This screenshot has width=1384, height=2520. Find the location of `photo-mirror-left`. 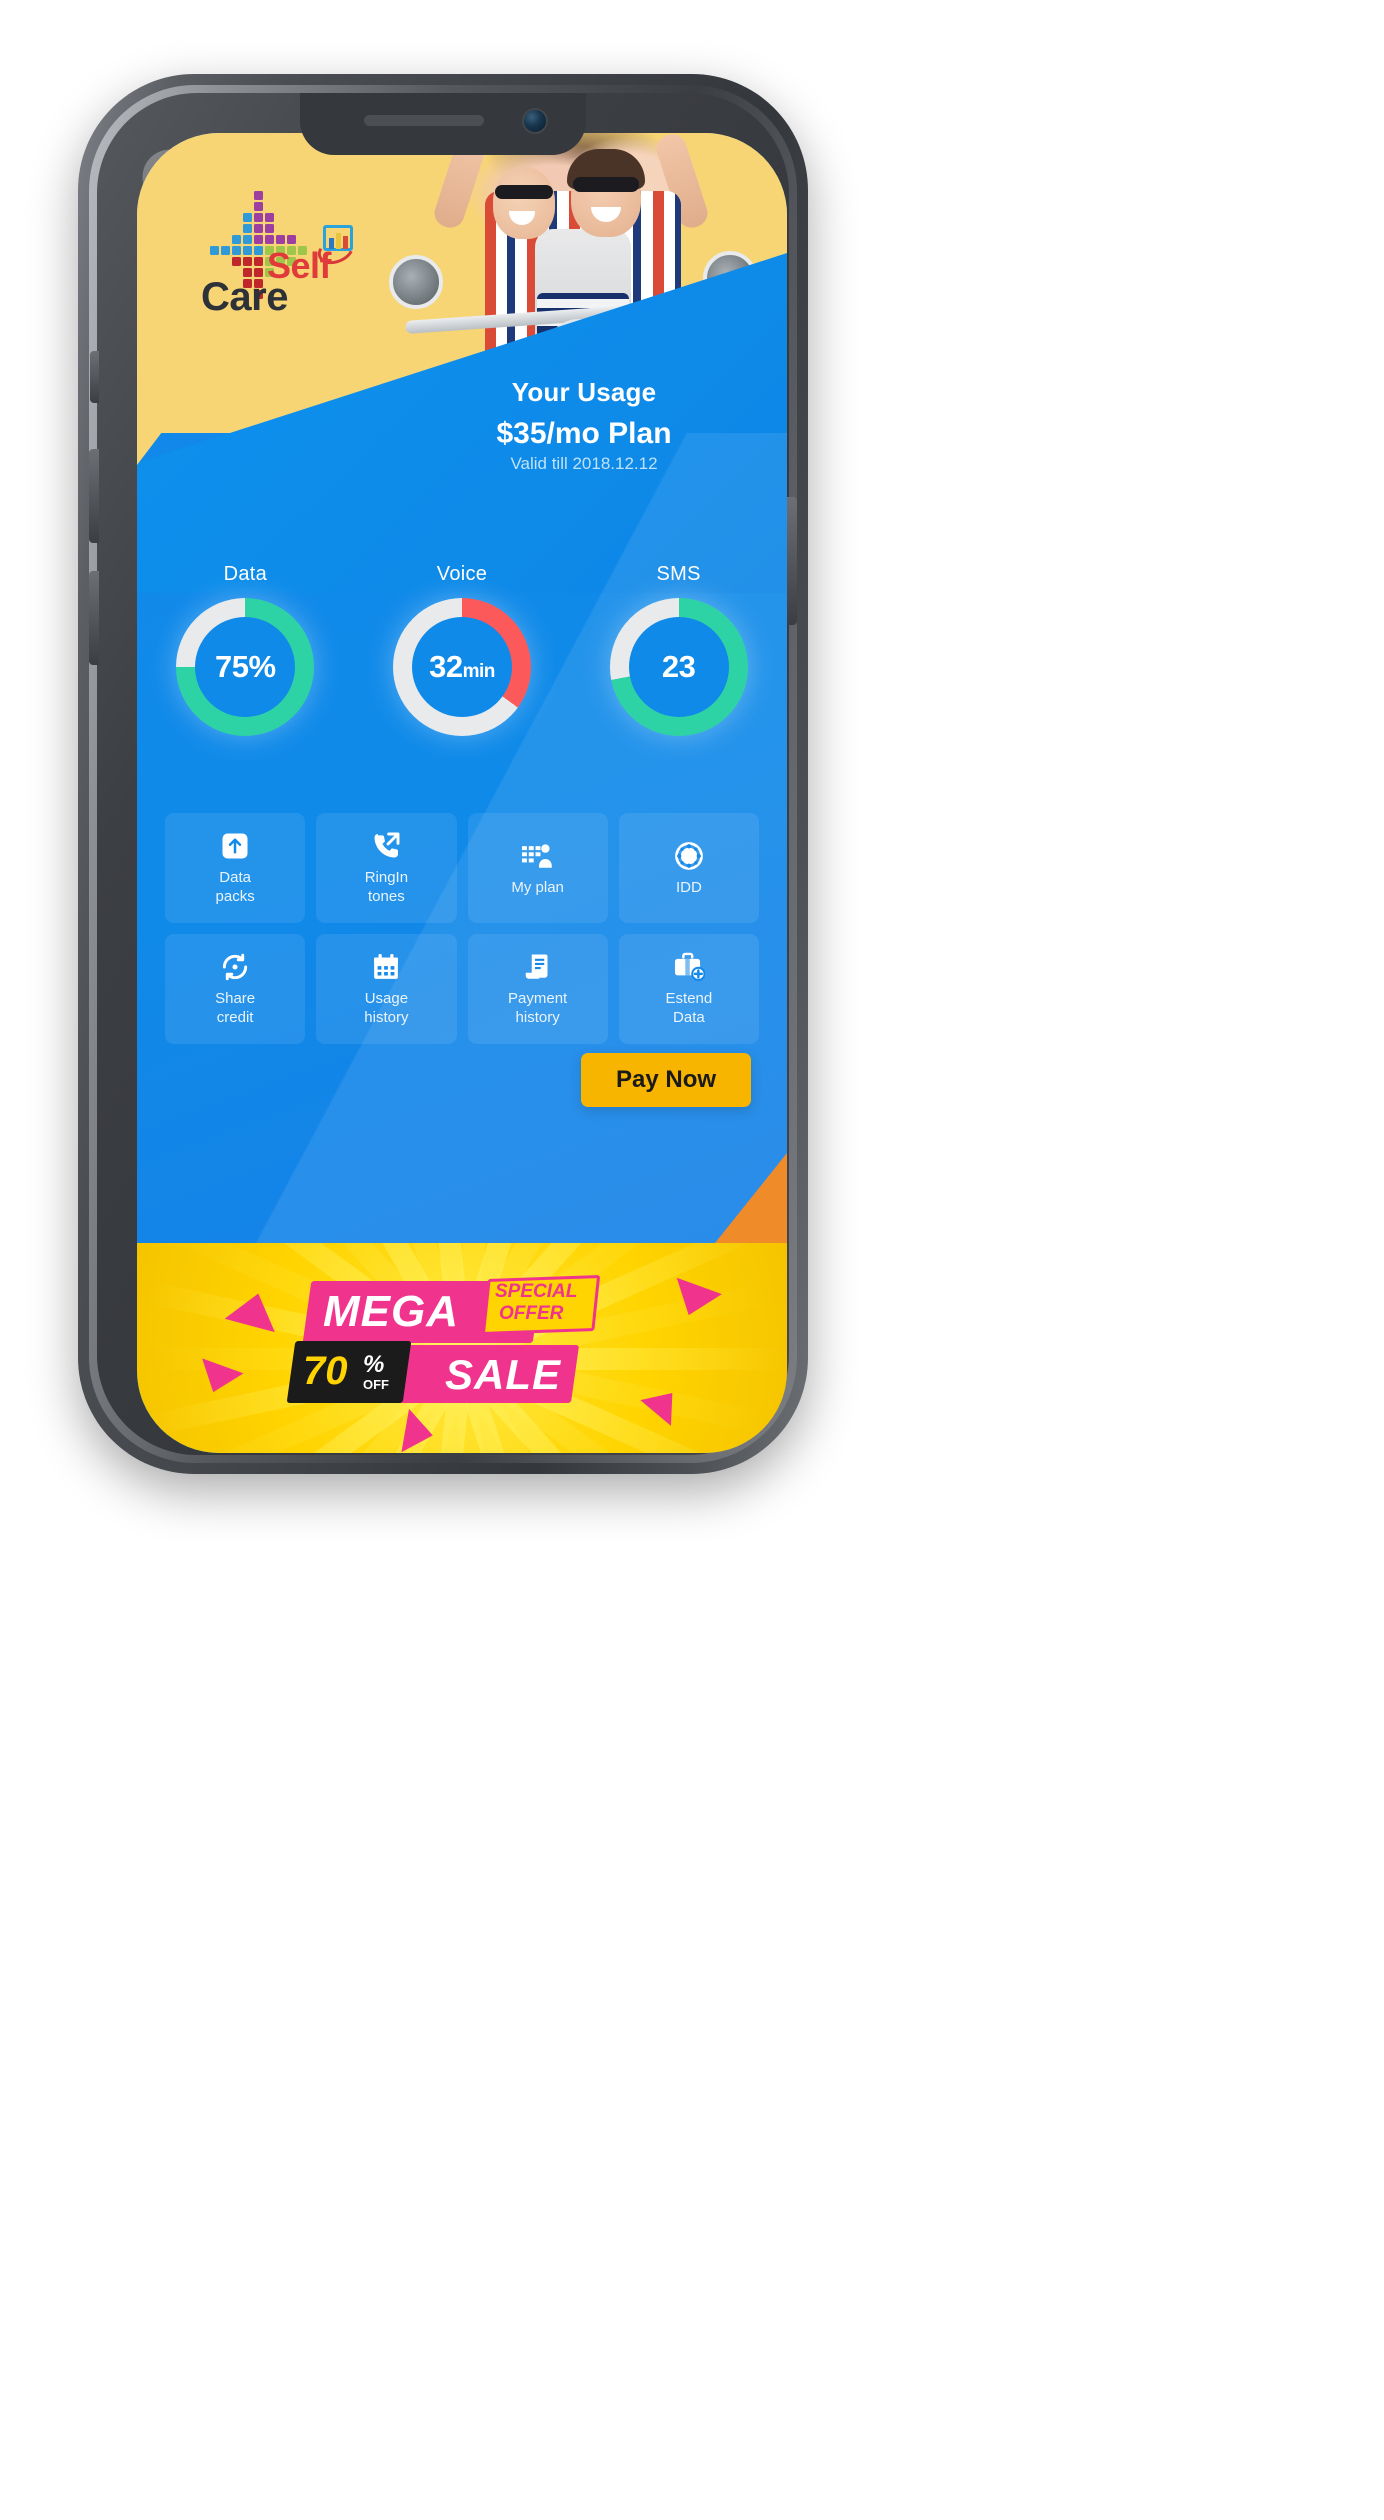

photo-mirror-left is located at coordinates (416, 282).